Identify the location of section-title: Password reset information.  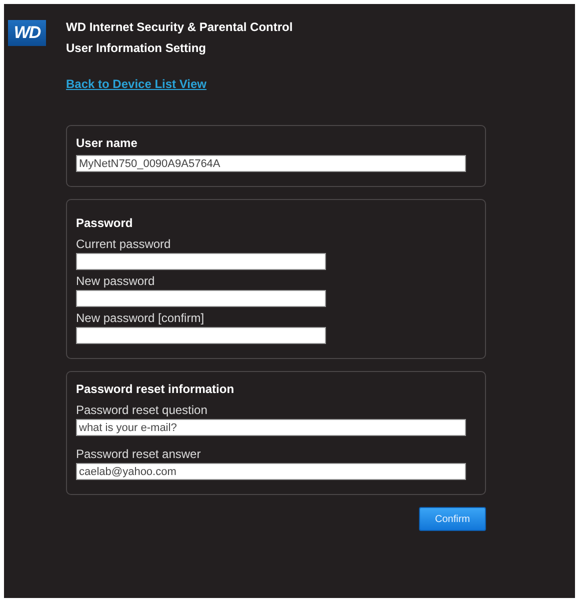
(156, 389).